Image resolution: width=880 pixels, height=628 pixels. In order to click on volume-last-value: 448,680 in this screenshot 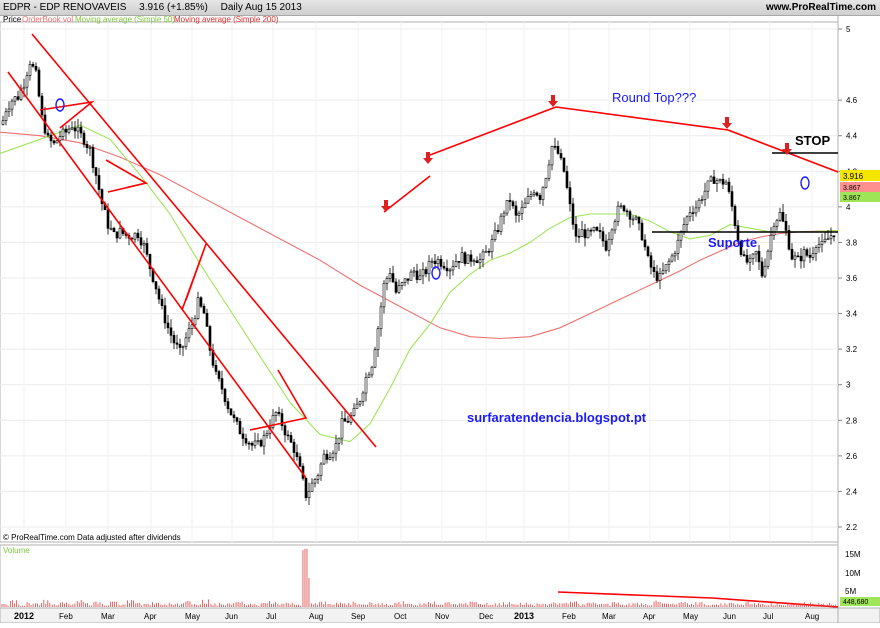, I will do `click(855, 602)`.